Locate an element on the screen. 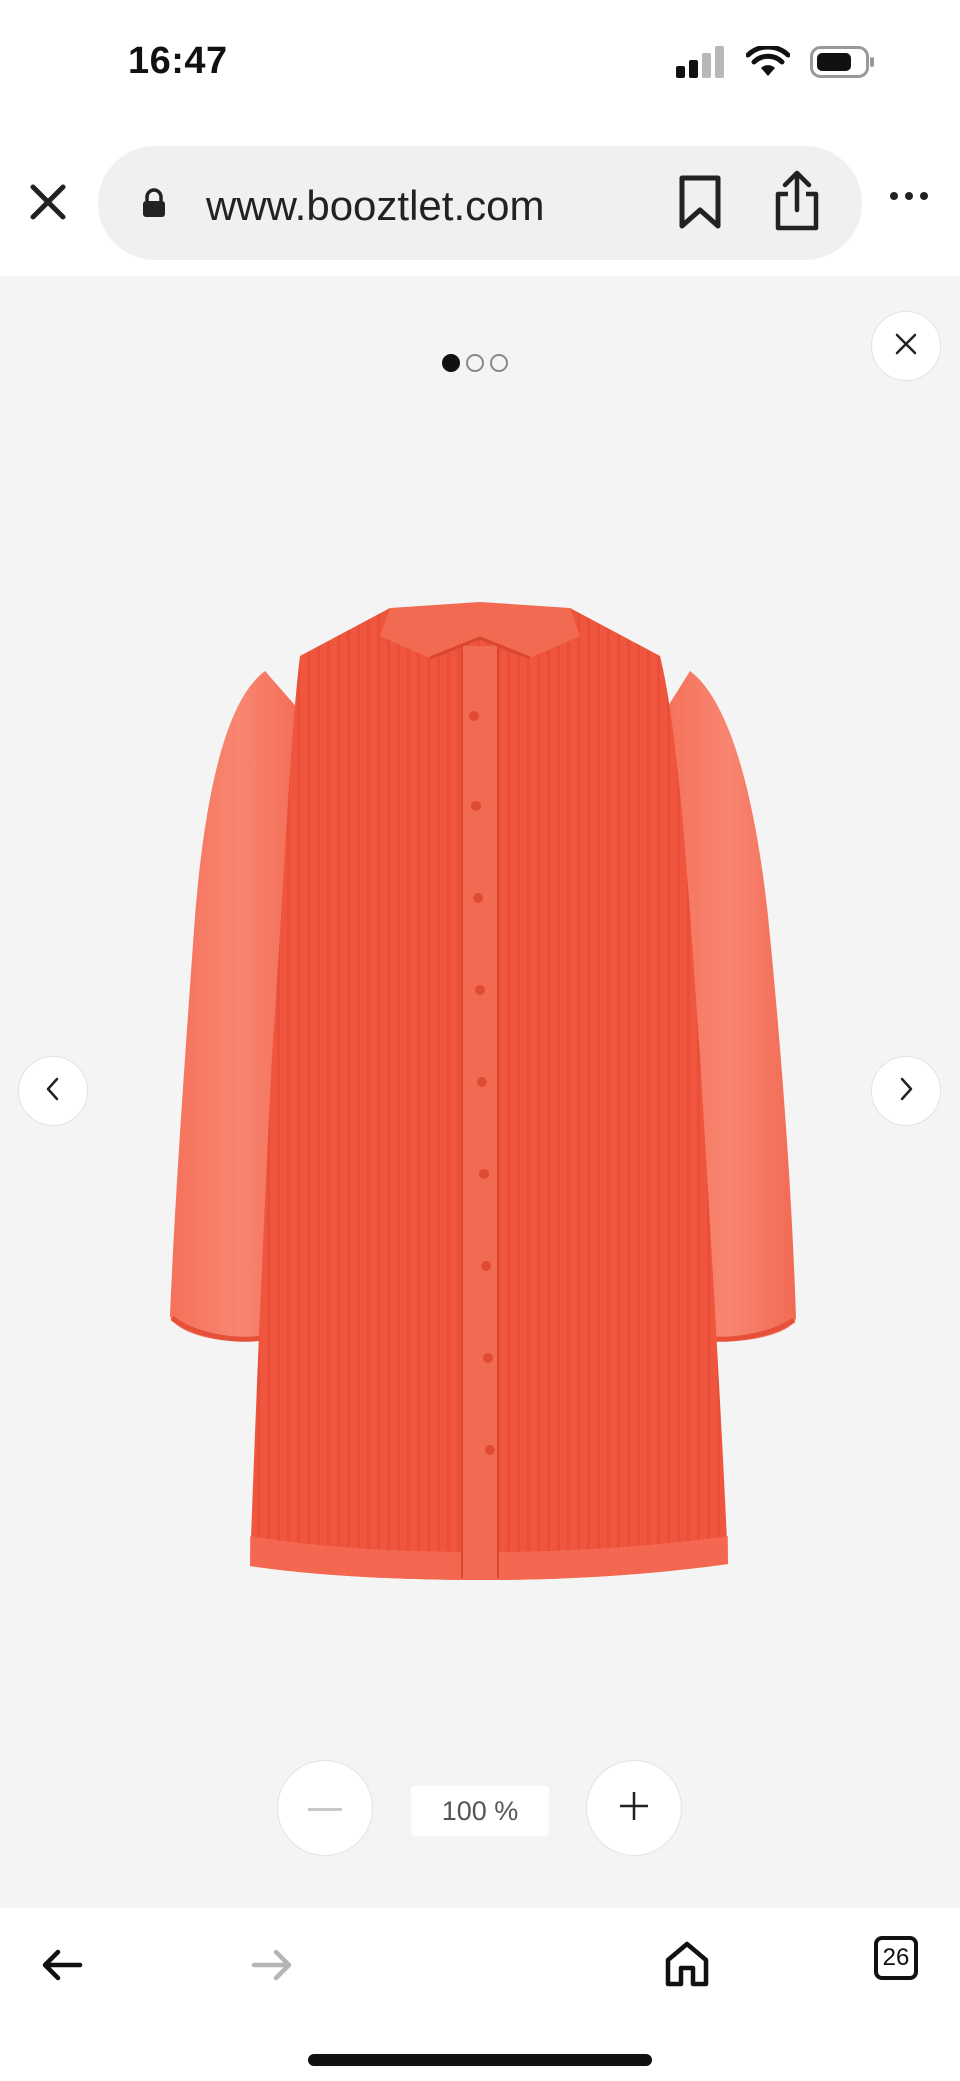 The width and height of the screenshot is (960, 2081). forward-arrow-icon is located at coordinates (272, 1967).